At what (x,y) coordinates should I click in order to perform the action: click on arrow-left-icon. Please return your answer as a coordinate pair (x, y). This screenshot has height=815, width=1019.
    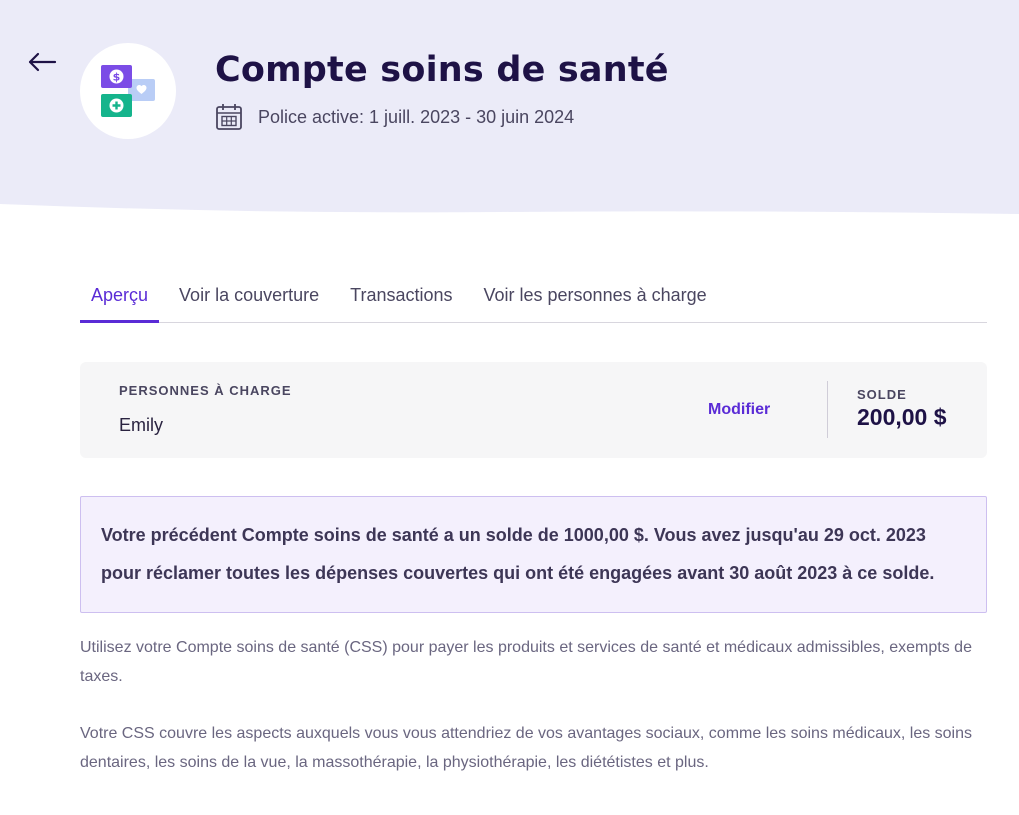
    Looking at the image, I should click on (42, 62).